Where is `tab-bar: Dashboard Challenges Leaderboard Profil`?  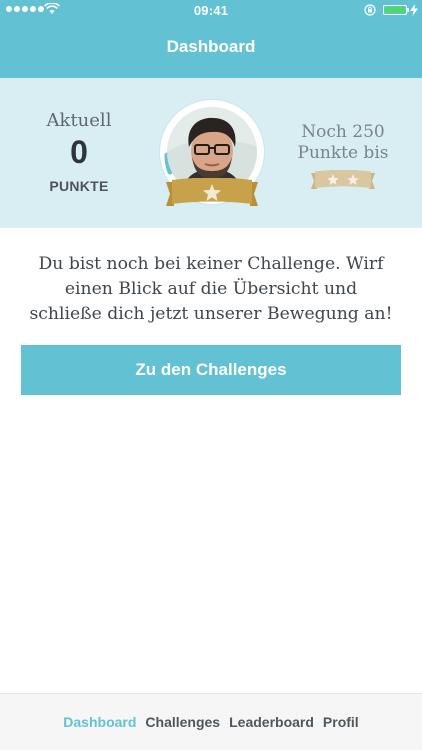 tab-bar: Dashboard Challenges Leaderboard Profil is located at coordinates (211, 721).